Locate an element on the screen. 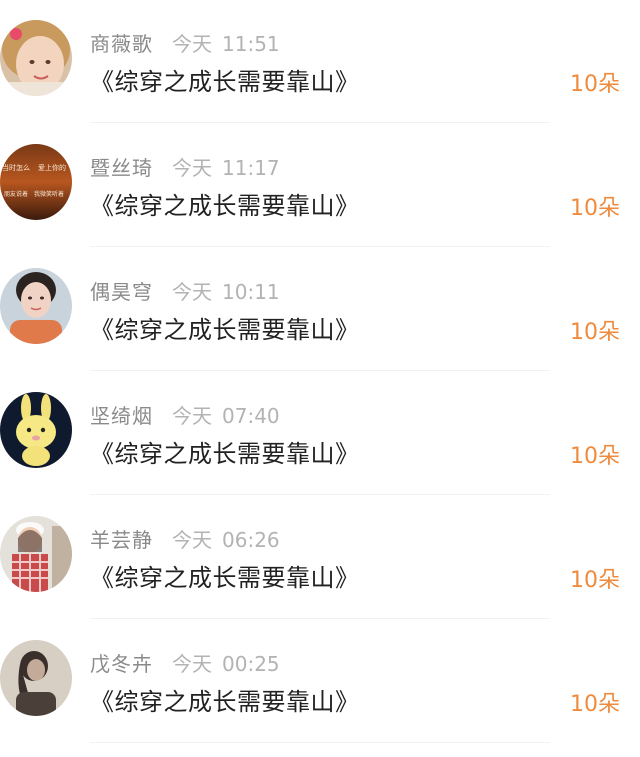 The image size is (640, 757). svg-text: 当时怎么 is located at coordinates (16, 167).